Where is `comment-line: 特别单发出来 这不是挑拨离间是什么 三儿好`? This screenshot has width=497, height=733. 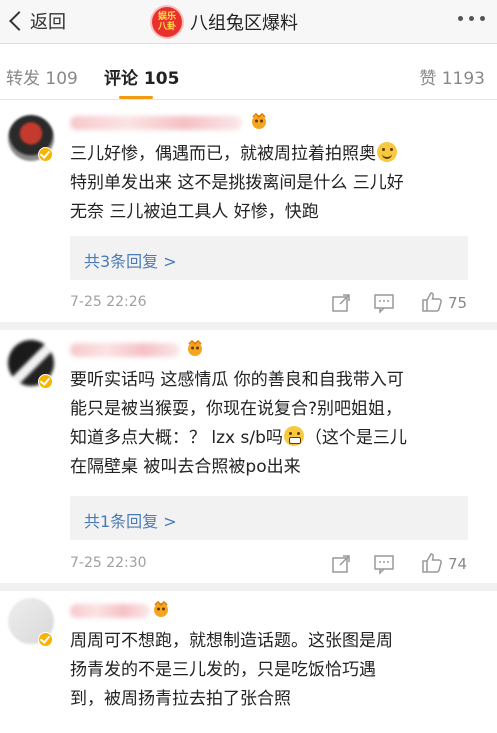
comment-line: 特别单发出来 这不是挑拨离间是什么 三儿好 is located at coordinates (237, 183).